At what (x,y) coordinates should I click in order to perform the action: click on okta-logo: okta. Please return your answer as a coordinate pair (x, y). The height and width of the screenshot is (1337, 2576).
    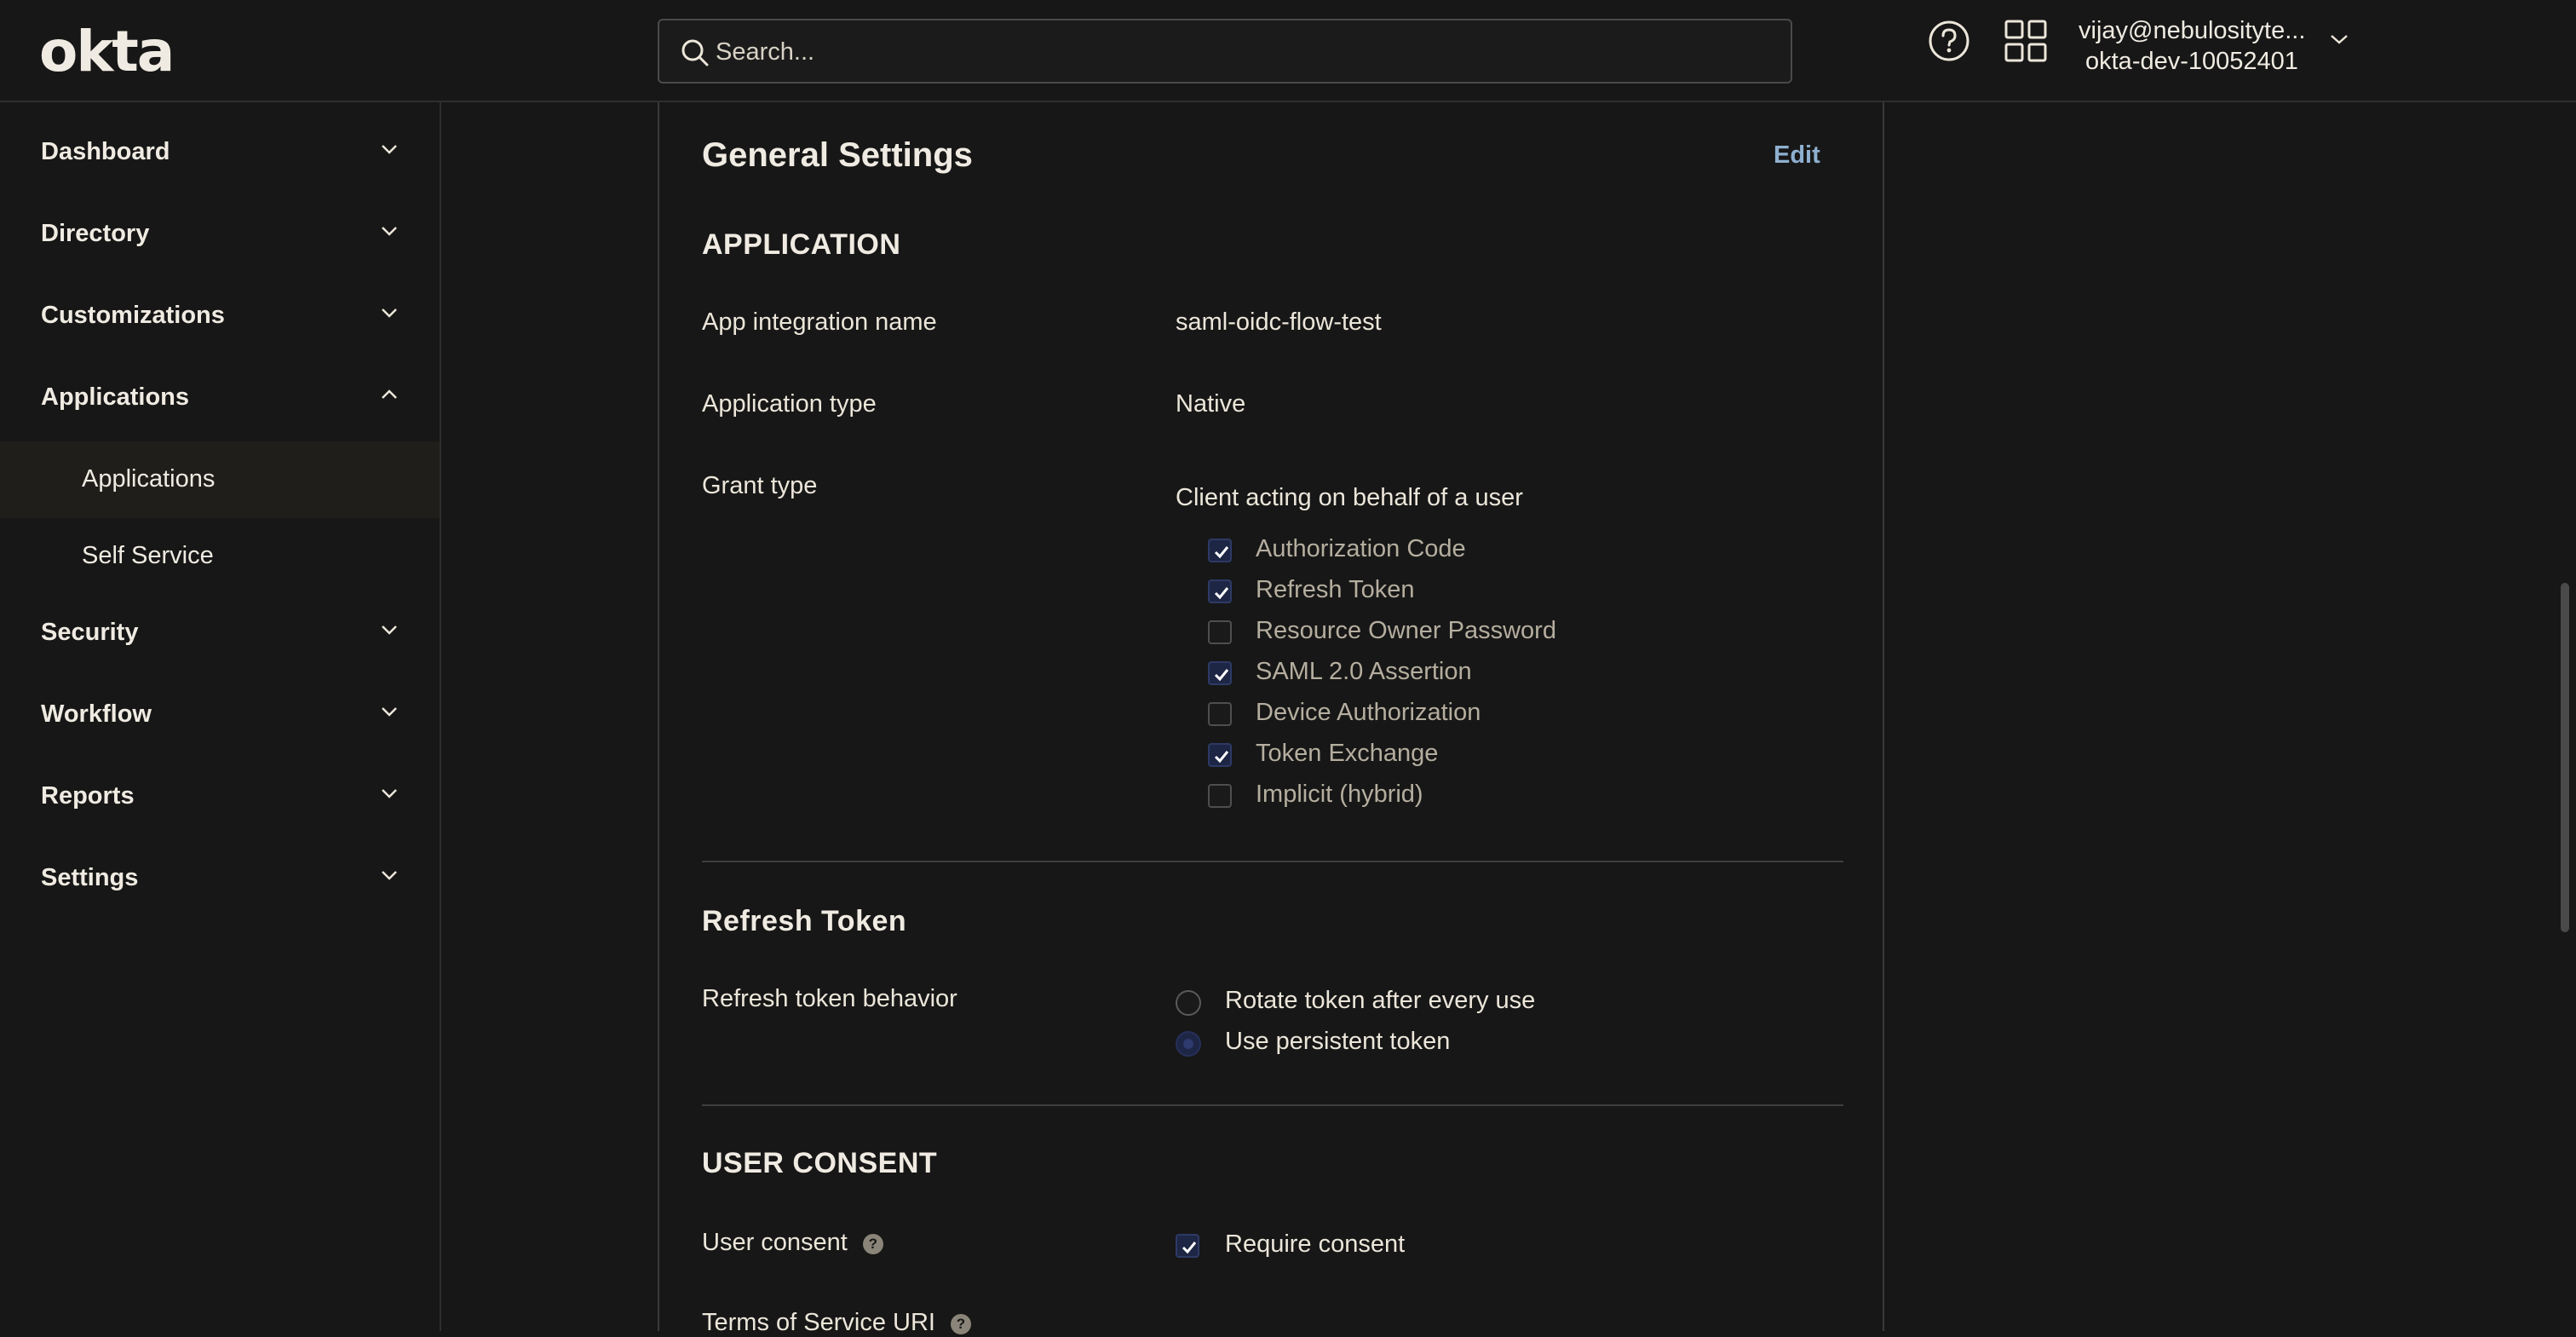
    Looking at the image, I should click on (107, 52).